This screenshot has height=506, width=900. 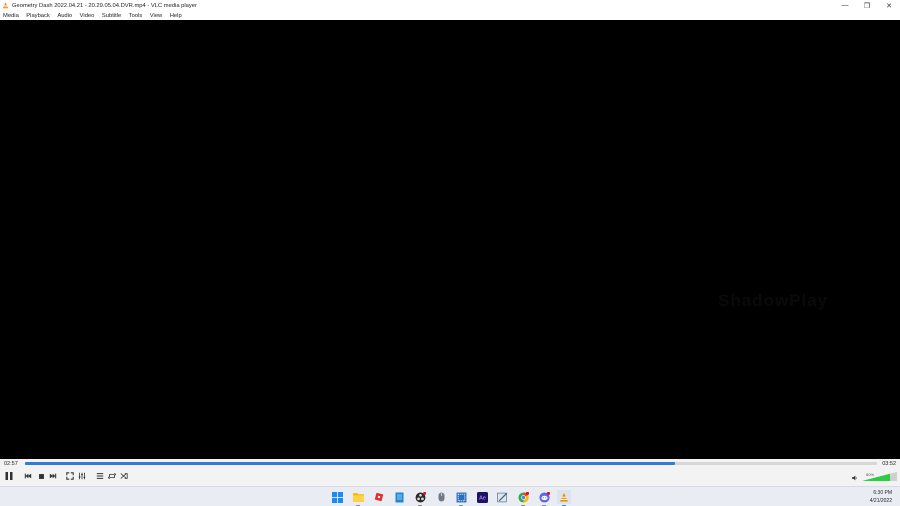 I want to click on speaker-icon, so click(x=854, y=478).